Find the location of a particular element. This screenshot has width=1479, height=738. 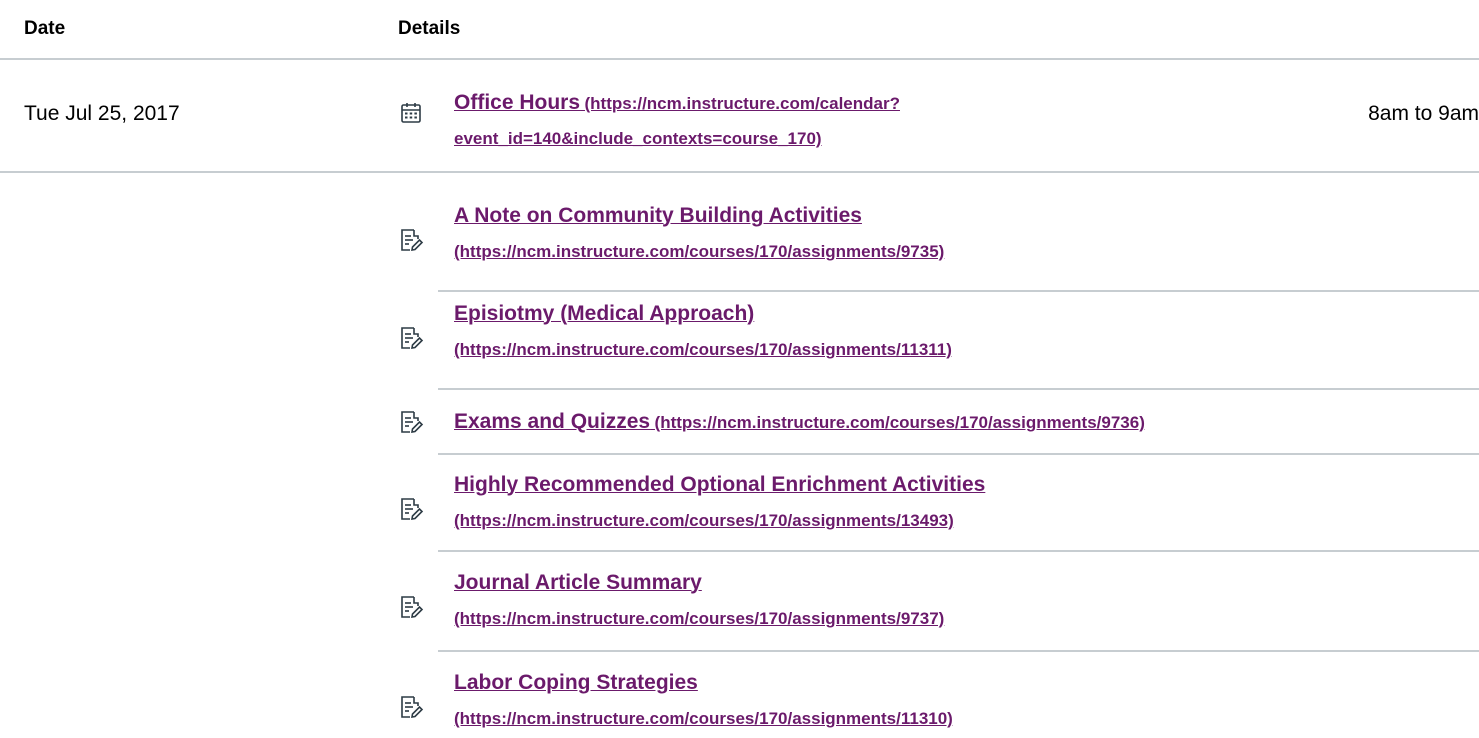

event-time: 8am to 9am is located at coordinates (1423, 113).